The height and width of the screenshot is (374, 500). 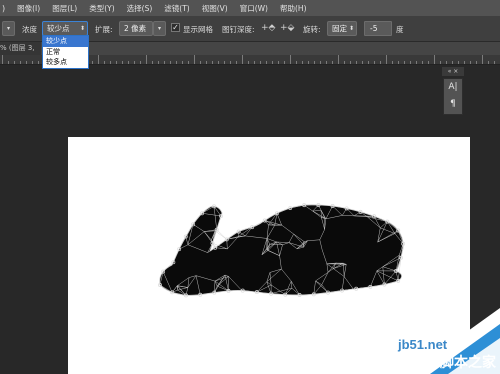 What do you see at coordinates (374, 28) in the screenshot?
I see `angle-value: -5` at bounding box center [374, 28].